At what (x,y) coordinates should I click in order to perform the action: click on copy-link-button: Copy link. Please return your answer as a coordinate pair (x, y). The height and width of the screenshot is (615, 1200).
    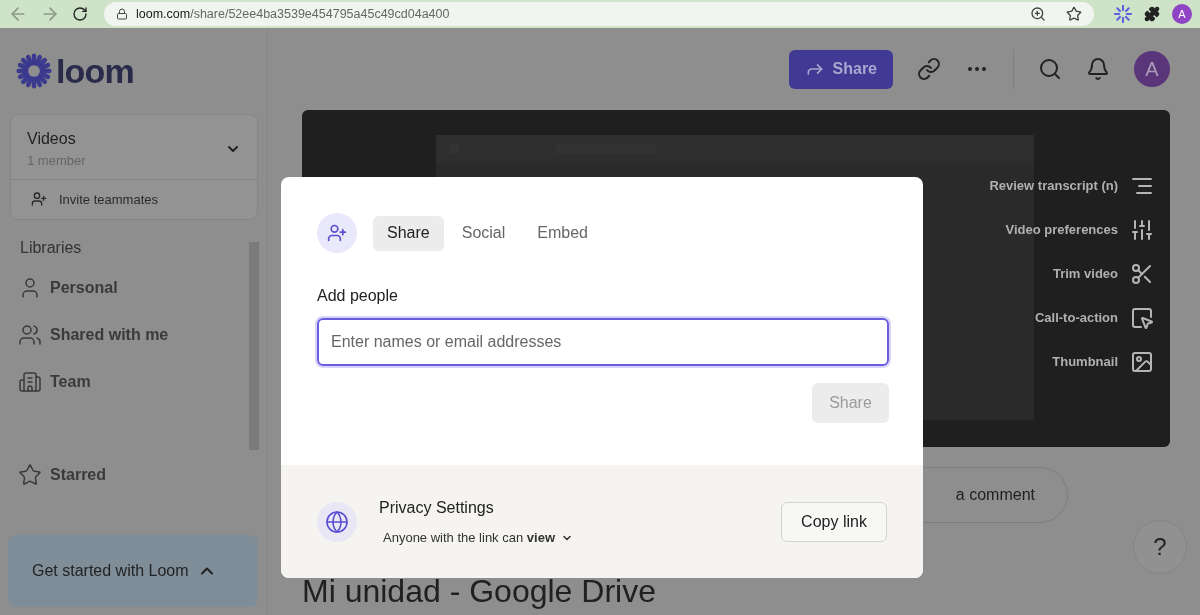
    Looking at the image, I should click on (834, 521).